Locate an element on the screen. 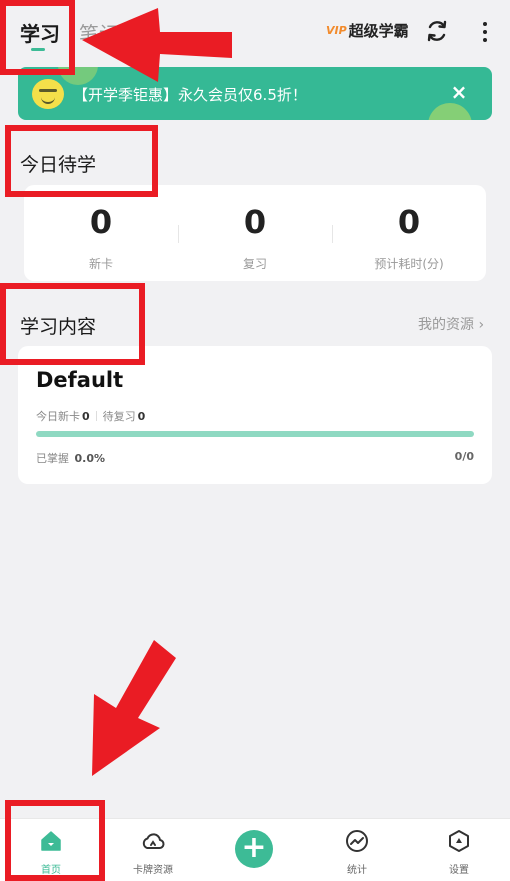 The width and height of the screenshot is (510, 881). mastered-label: 已掌握 is located at coordinates (52, 458).